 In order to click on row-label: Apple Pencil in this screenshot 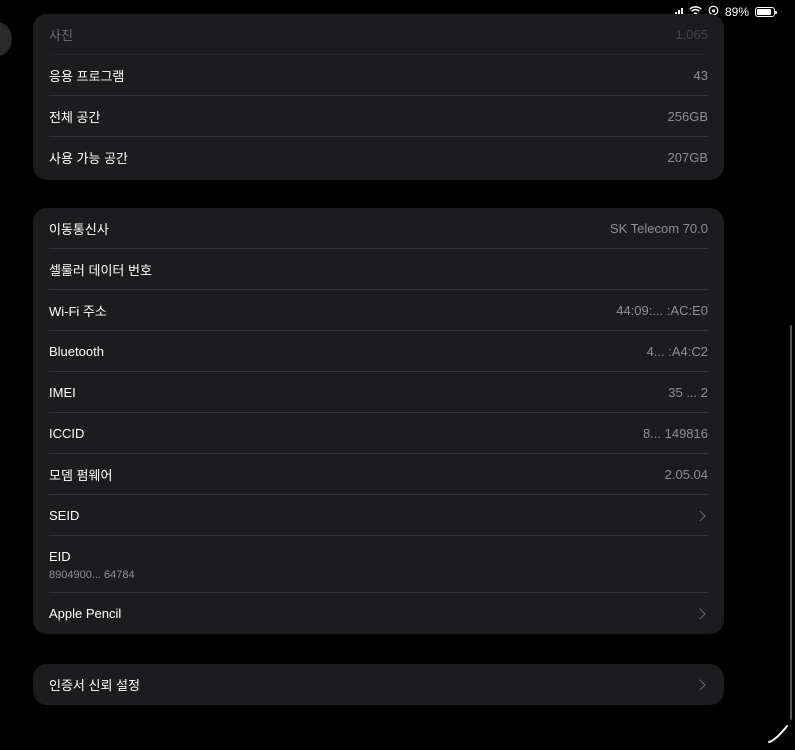, I will do `click(85, 613)`.